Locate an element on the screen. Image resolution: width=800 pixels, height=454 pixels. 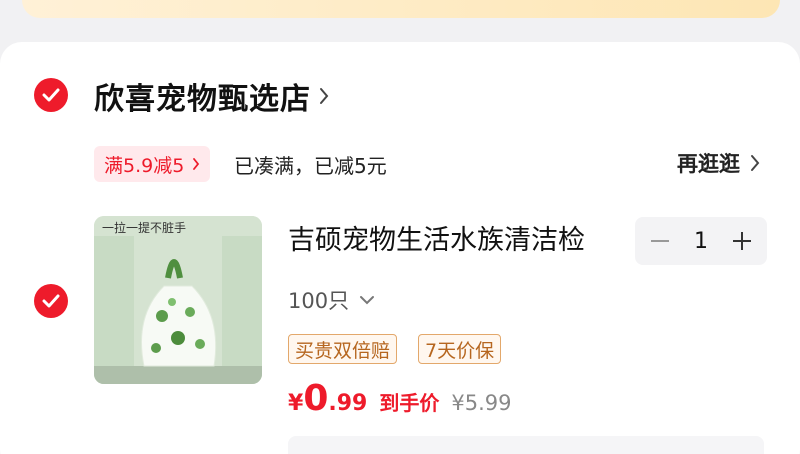
trash-bag-image: 一拉一提不脏手 is located at coordinates (178, 300).